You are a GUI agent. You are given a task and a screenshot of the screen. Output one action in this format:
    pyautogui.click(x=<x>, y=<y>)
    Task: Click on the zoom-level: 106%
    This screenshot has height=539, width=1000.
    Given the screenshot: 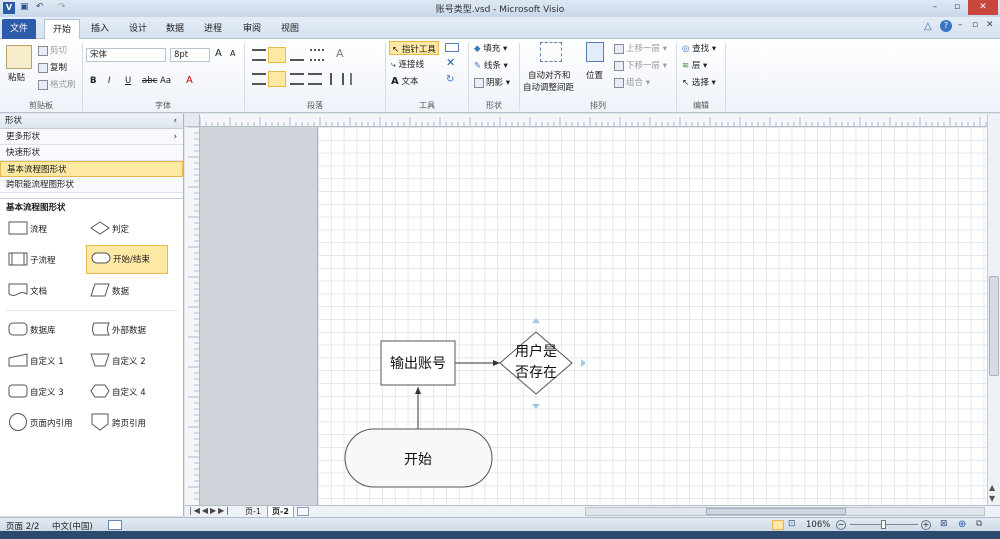 What is the action you would take?
    pyautogui.click(x=818, y=525)
    